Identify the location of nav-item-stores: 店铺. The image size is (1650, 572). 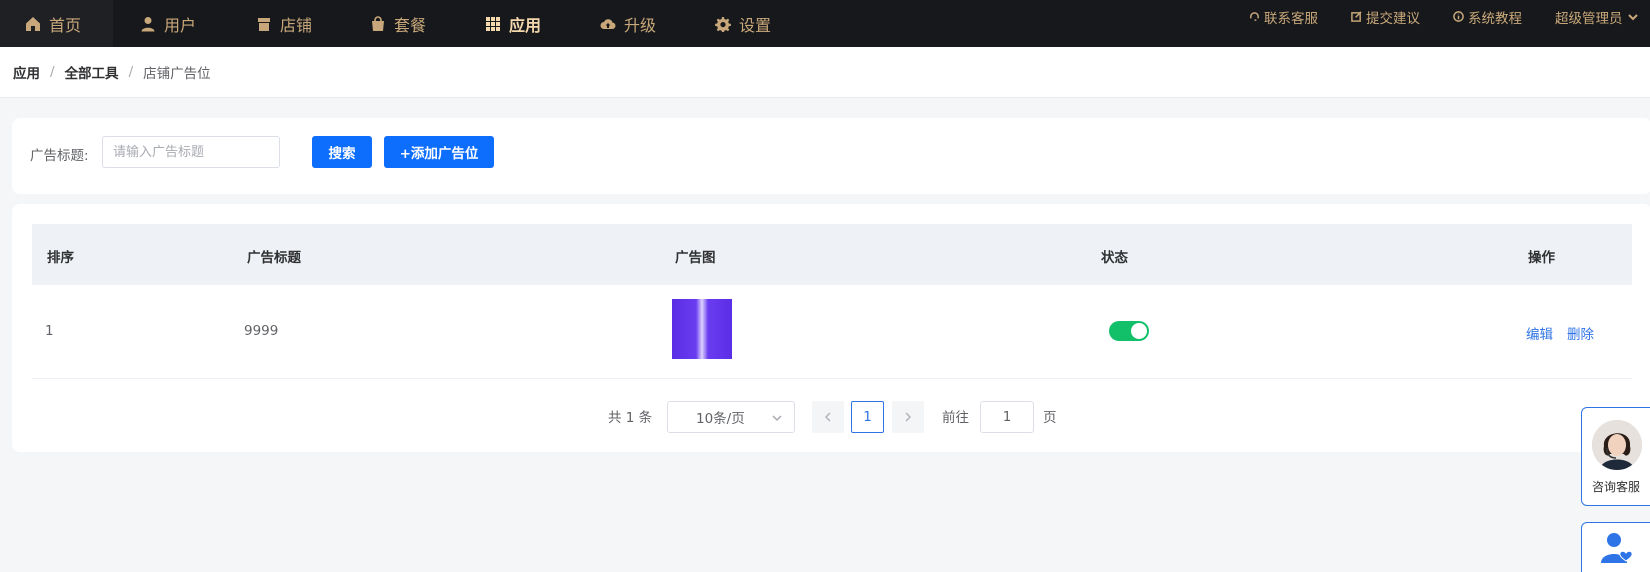
(284, 23).